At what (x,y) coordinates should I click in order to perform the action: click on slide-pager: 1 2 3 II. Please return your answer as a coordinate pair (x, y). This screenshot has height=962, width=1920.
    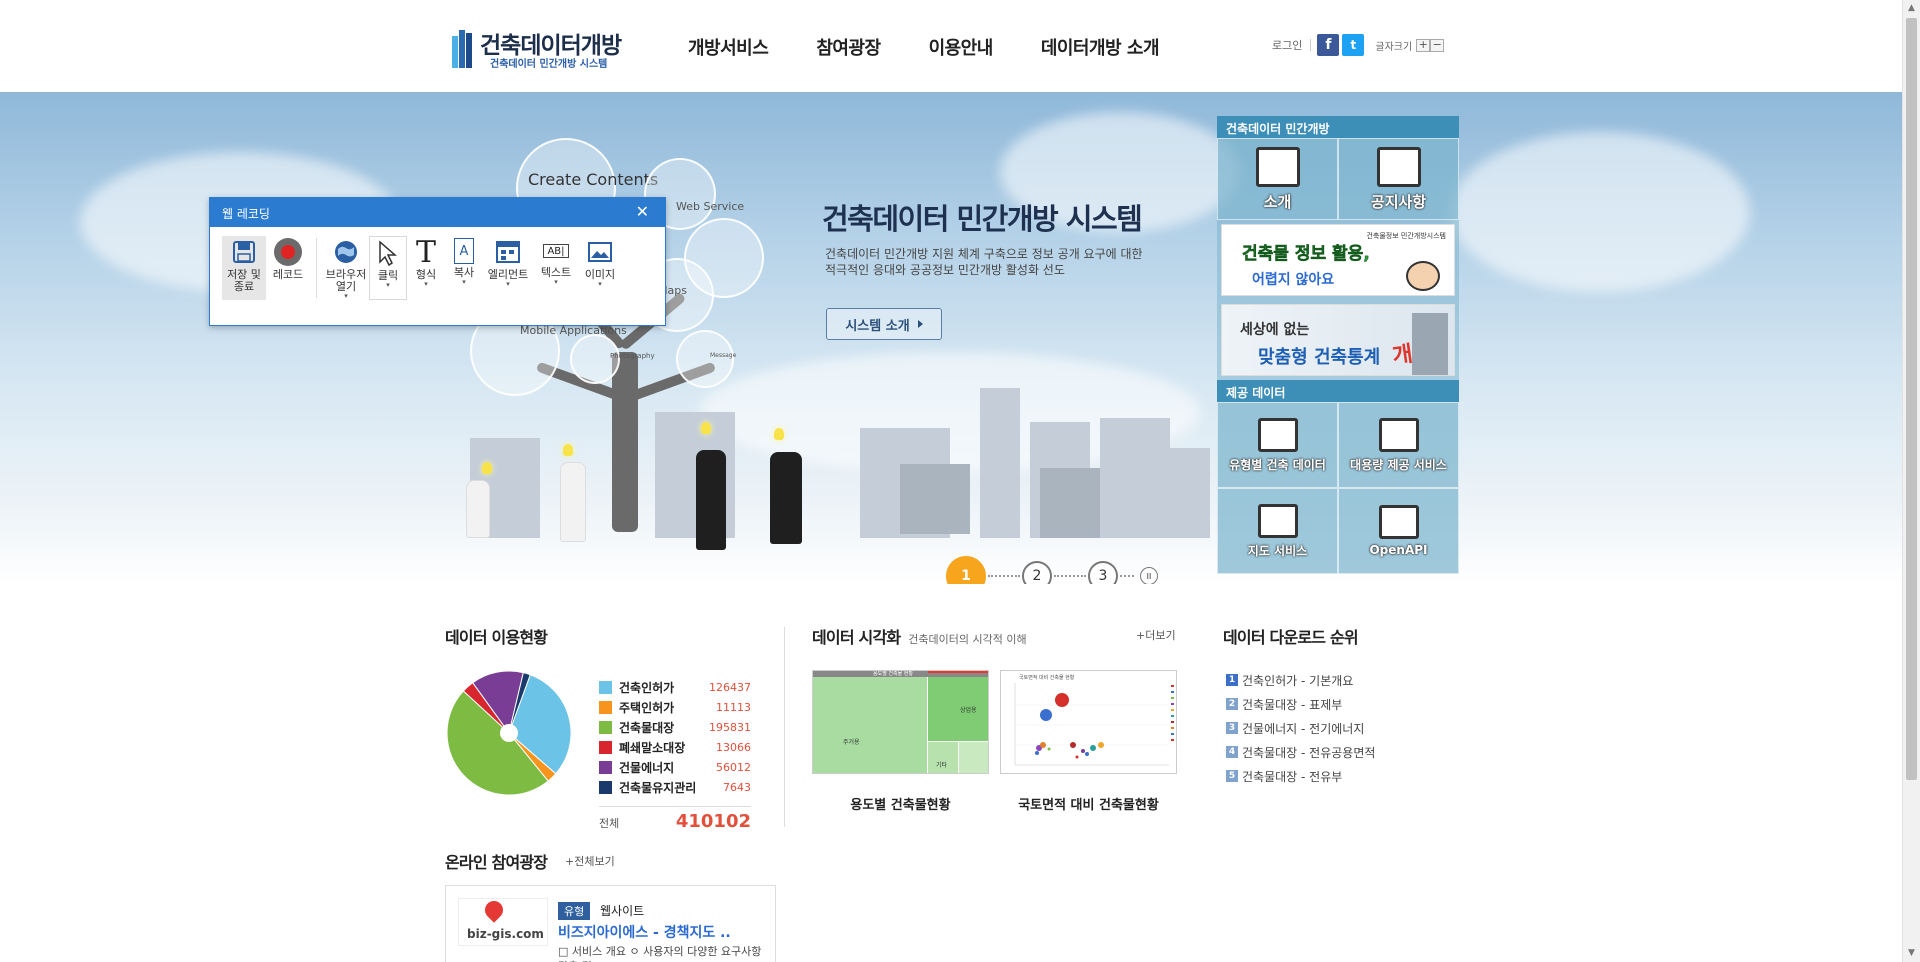
    Looking at the image, I should click on (1052, 570).